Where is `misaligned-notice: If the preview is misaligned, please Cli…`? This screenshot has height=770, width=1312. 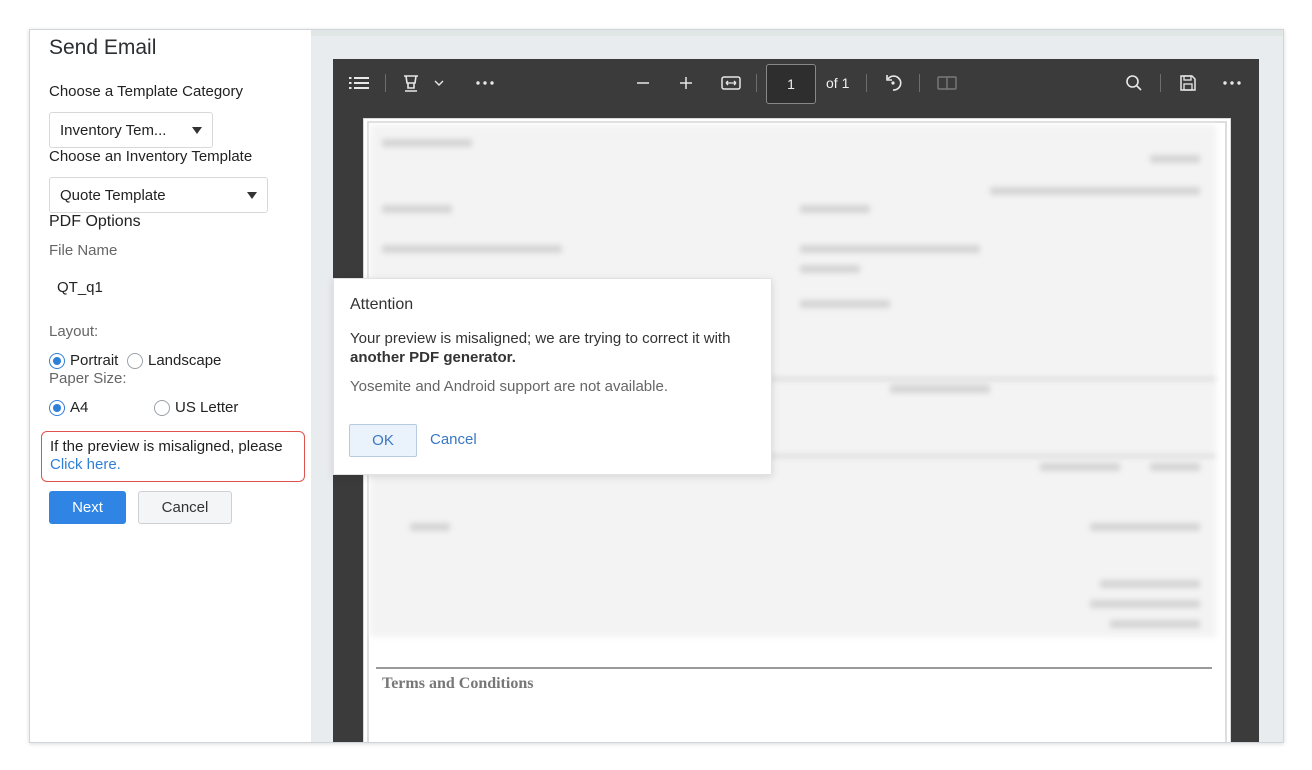 misaligned-notice: If the preview is misaligned, please Cli… is located at coordinates (173, 456).